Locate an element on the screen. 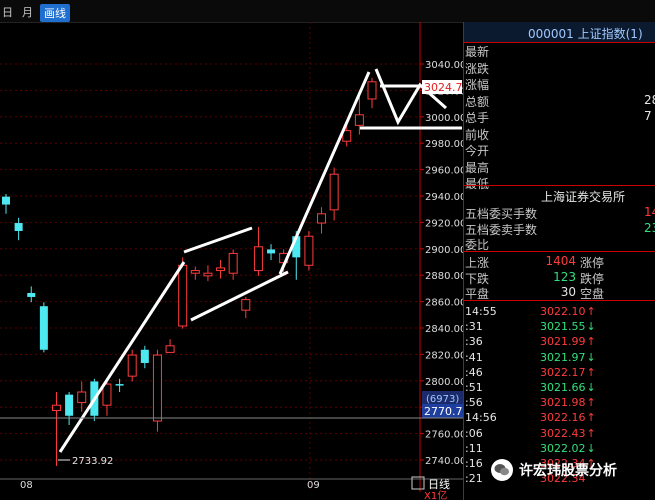 This screenshot has height=500, width=655. breadth-value: 30 is located at coordinates (568, 292).